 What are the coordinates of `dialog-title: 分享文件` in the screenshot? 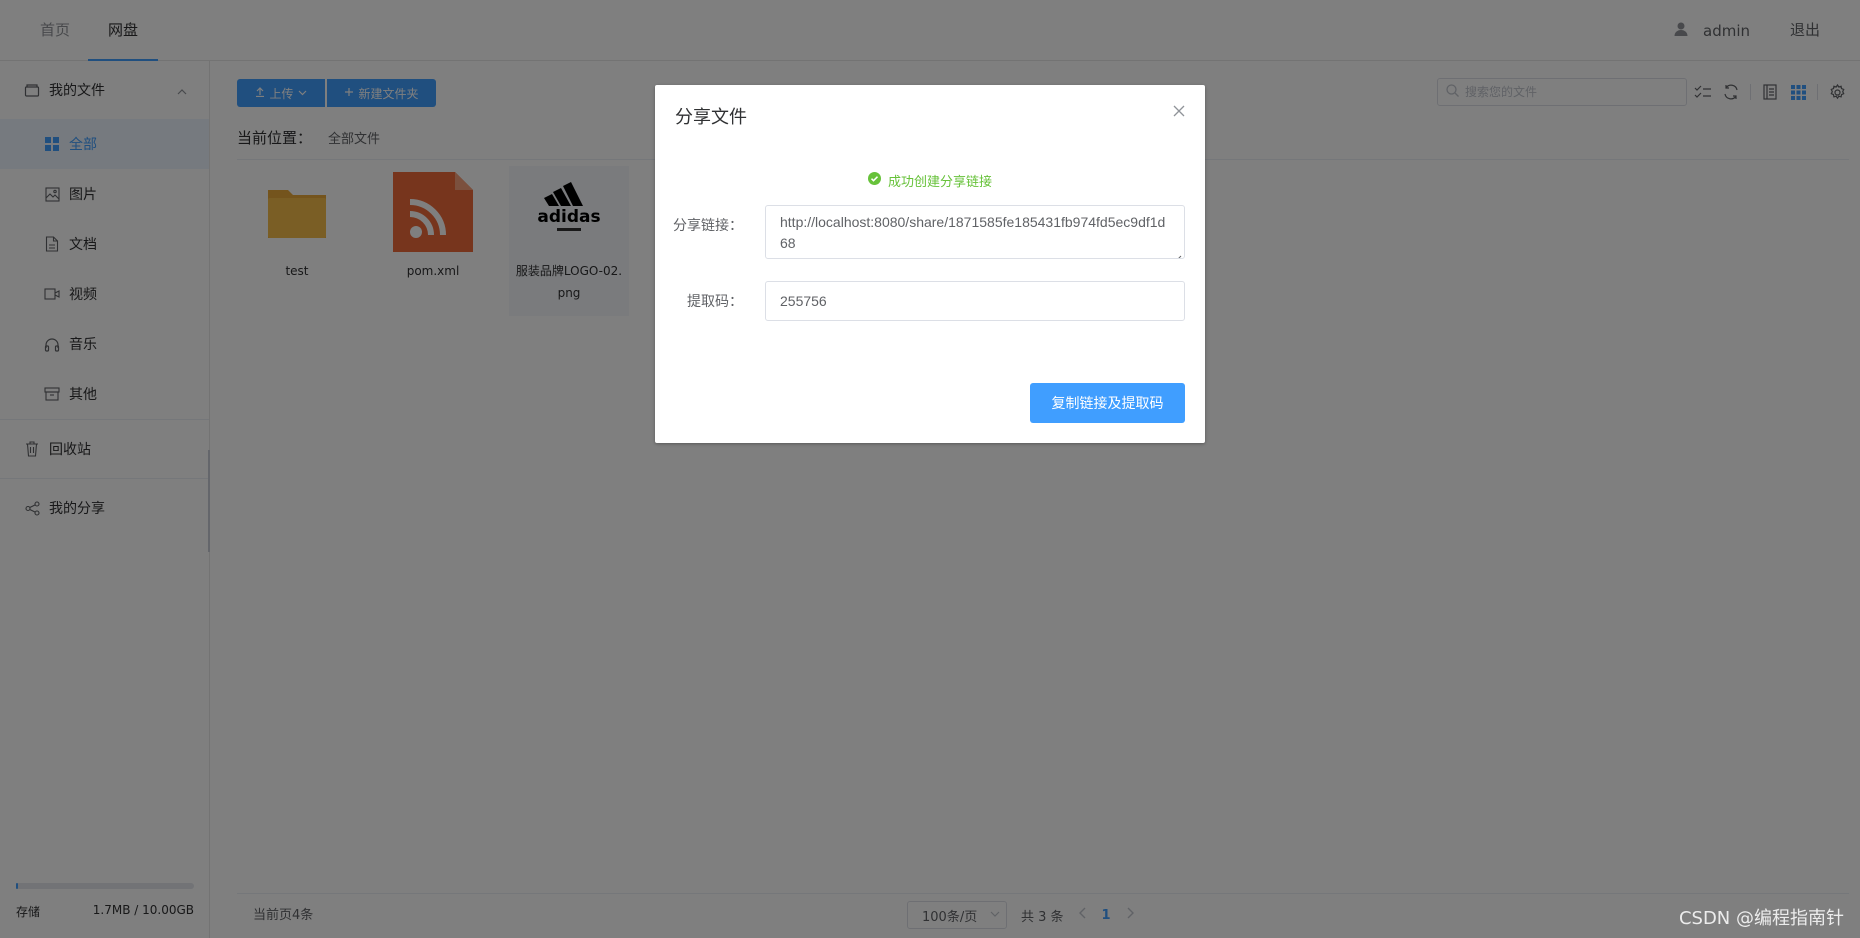 It's located at (711, 117).